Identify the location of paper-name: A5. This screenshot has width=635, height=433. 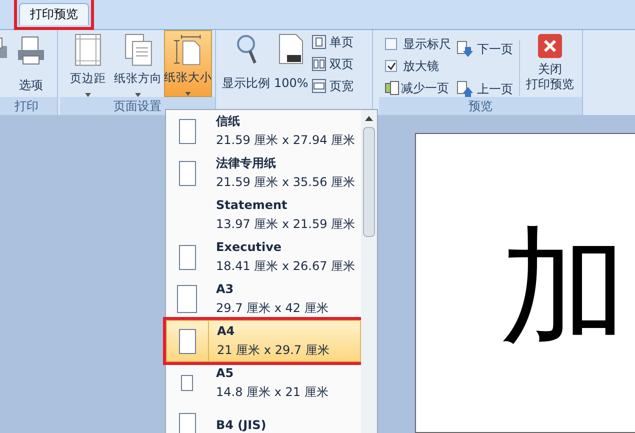
(225, 373).